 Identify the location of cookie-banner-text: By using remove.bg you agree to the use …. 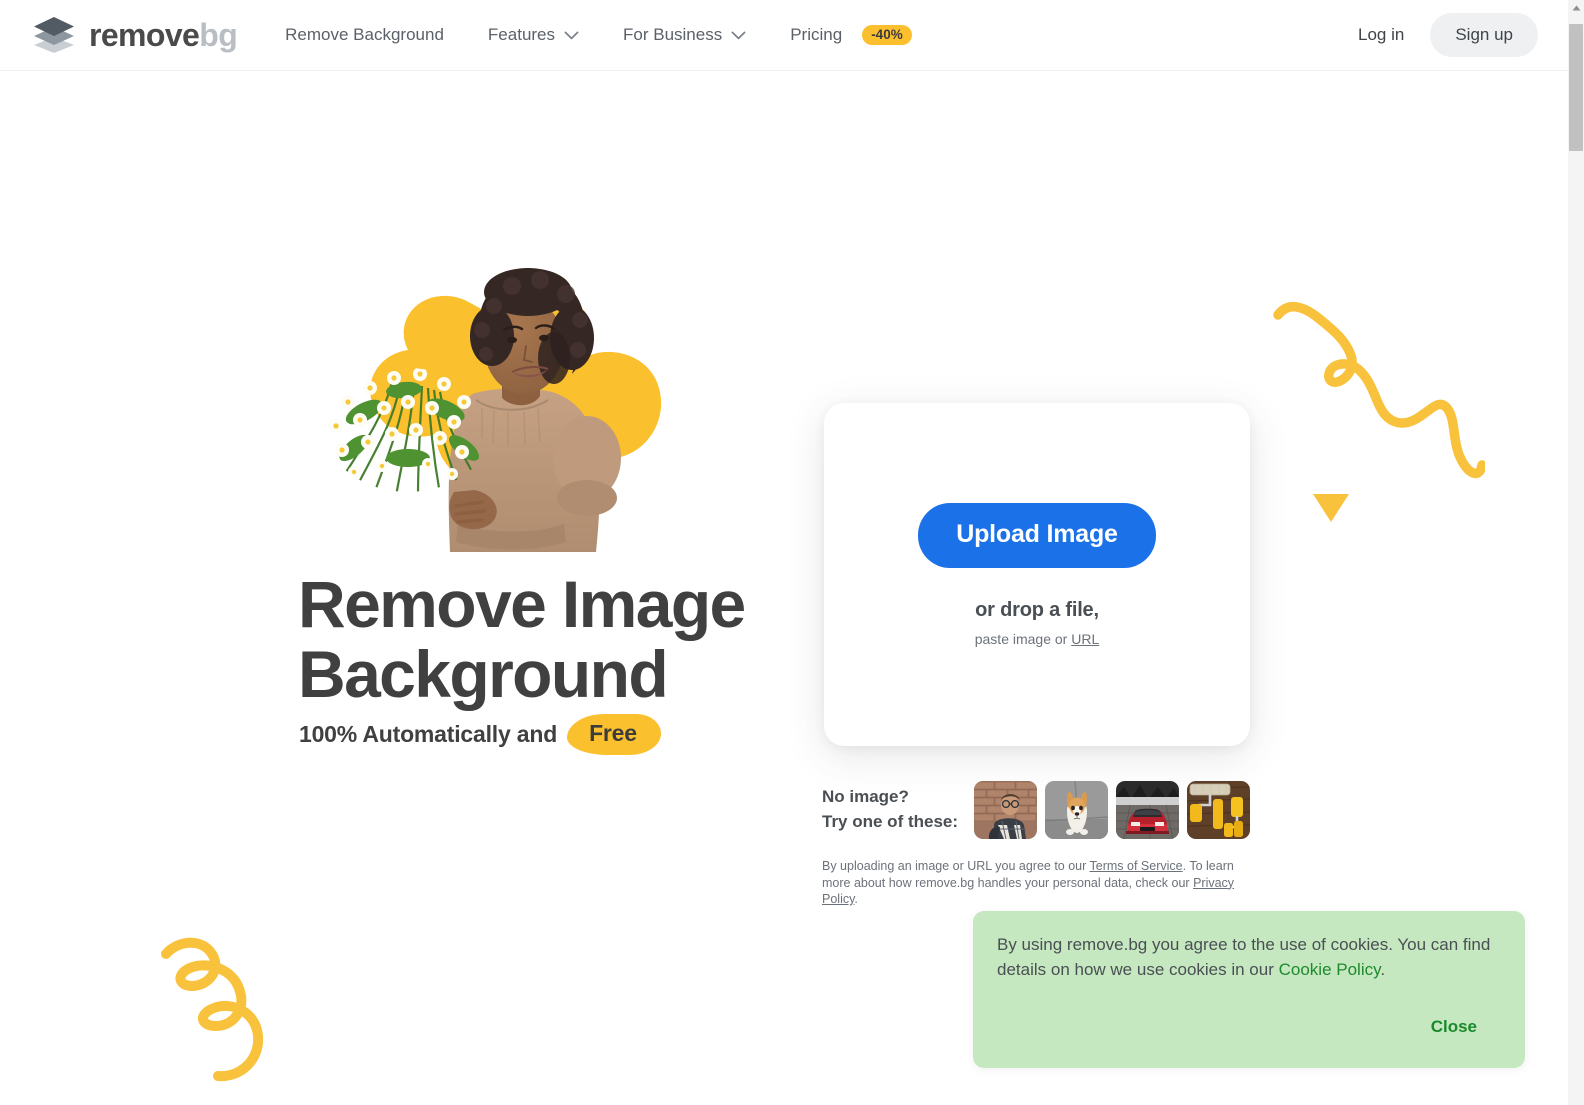
(1247, 957).